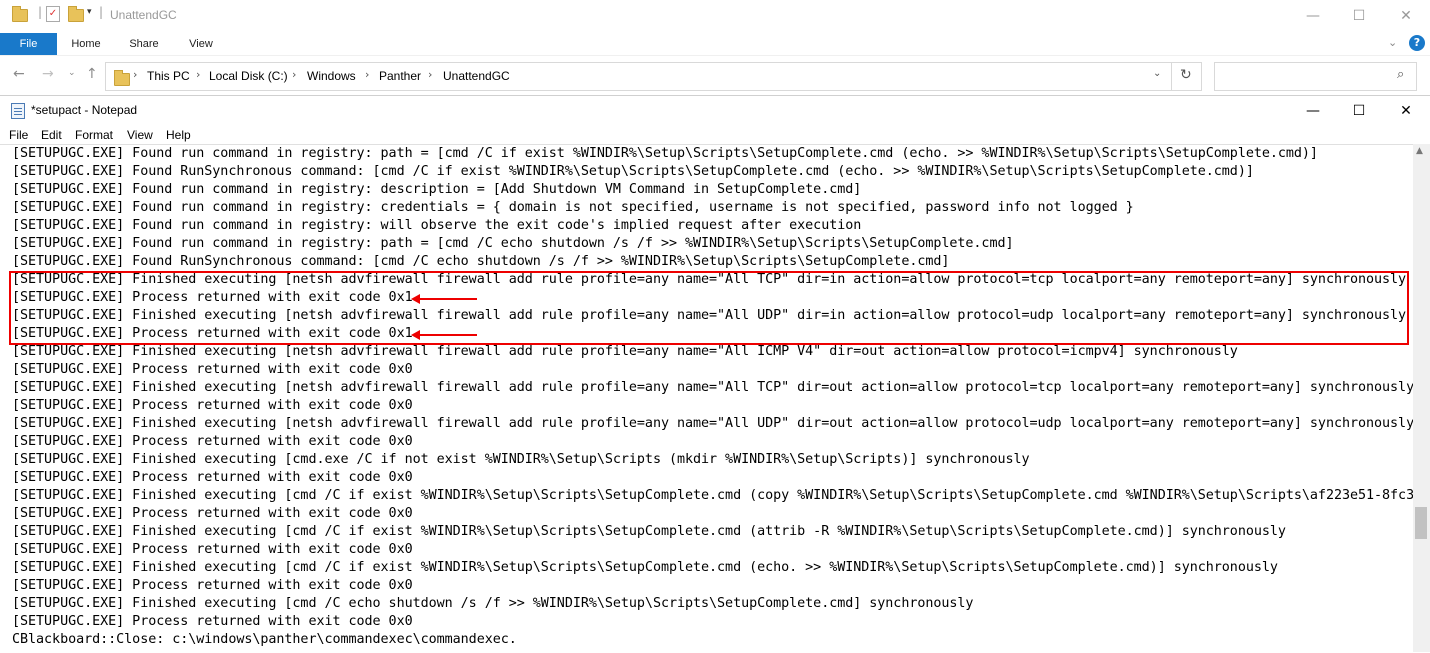 This screenshot has width=1430, height=653. I want to click on tab-home: Home, so click(86, 44).